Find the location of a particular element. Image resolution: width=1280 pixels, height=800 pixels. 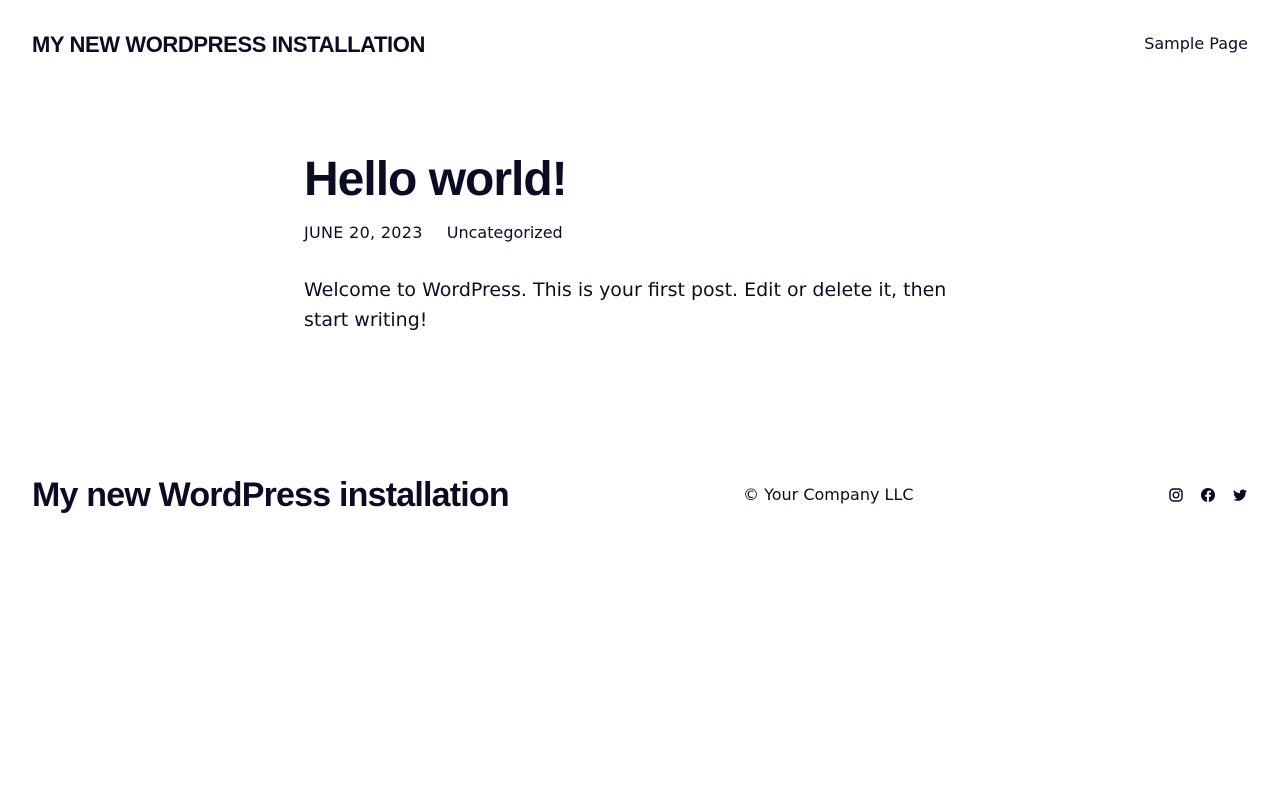

post-date: JUNE 20, 2023 is located at coordinates (363, 232).